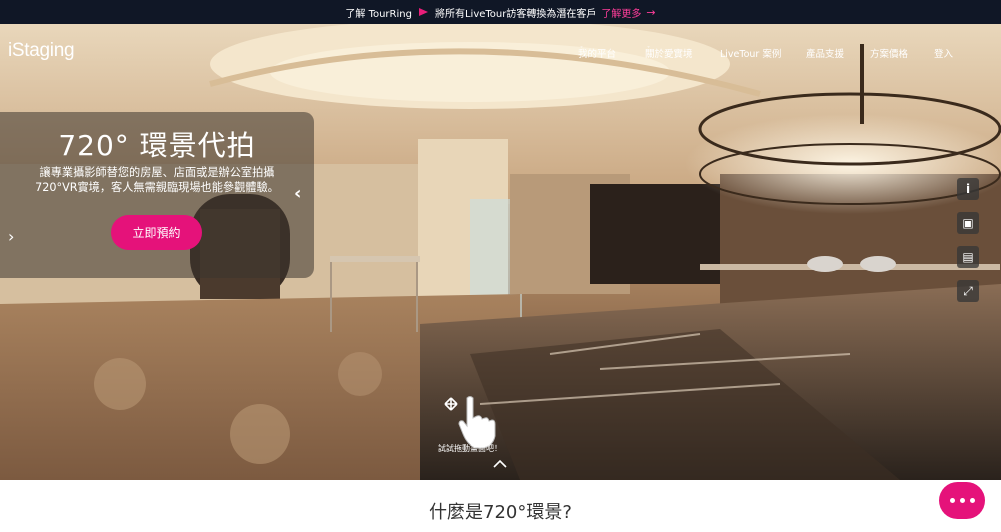  What do you see at coordinates (157, 172) in the screenshot?
I see `hero-desc-line-1: 讓專業攝影師替您的房屋、店面或是辦公室拍攝` at bounding box center [157, 172].